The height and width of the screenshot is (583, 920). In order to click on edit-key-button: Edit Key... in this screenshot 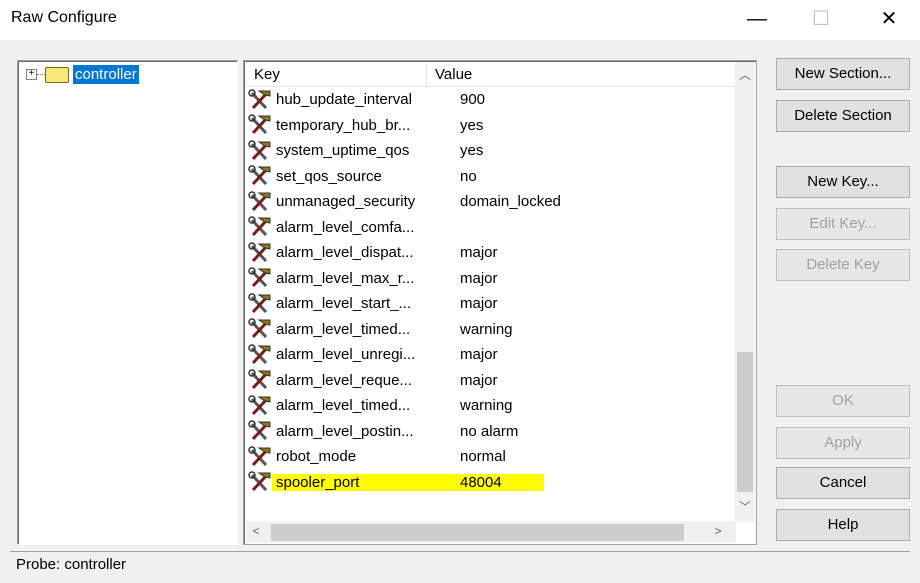, I will do `click(843, 224)`.